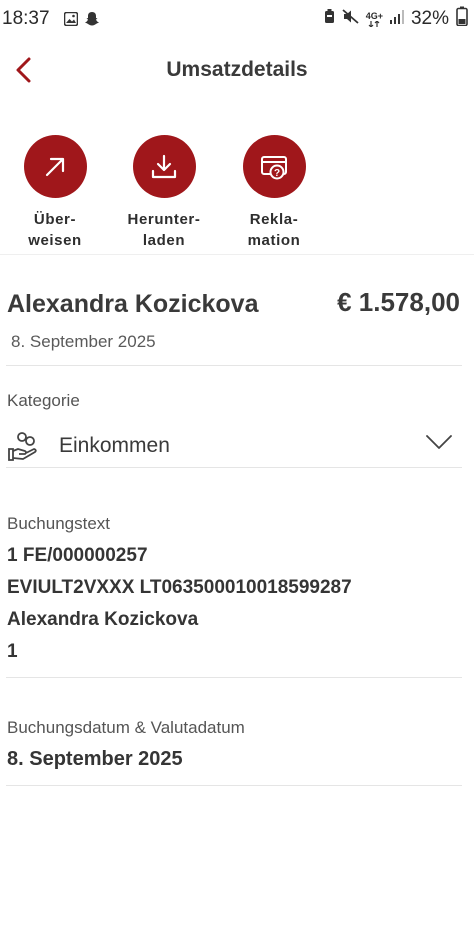 This screenshot has height=945, width=474. What do you see at coordinates (329, 19) in the screenshot?
I see `battery-saver-icon` at bounding box center [329, 19].